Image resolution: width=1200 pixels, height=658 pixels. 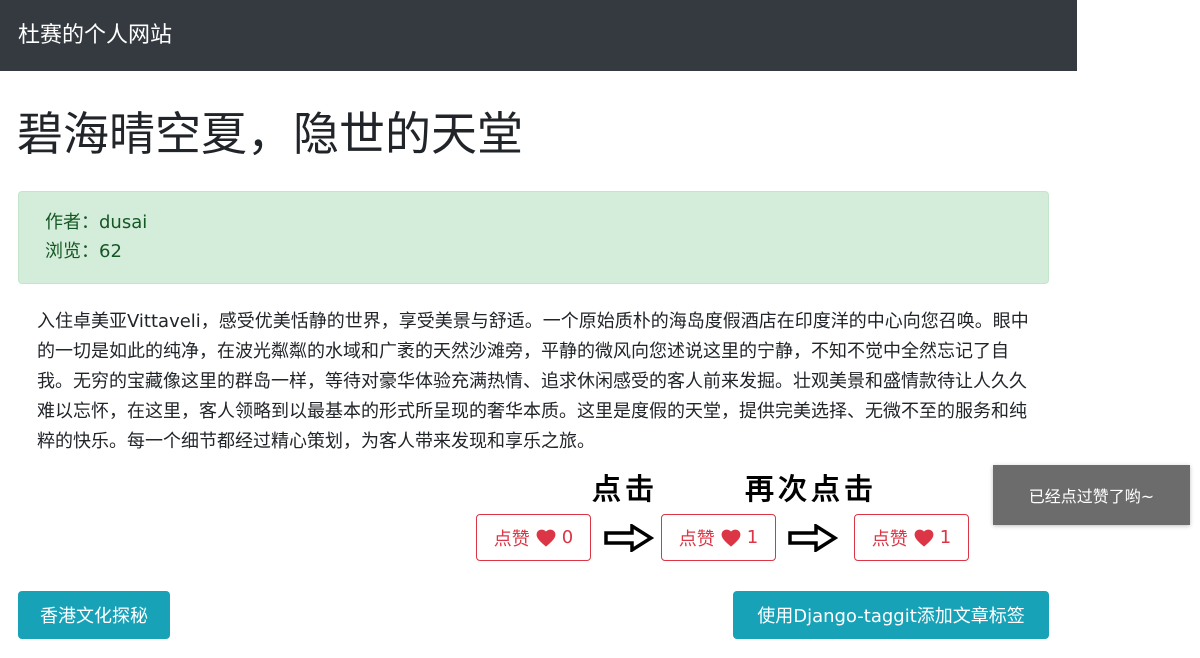 What do you see at coordinates (811, 489) in the screenshot?
I see `step-click-again-label: 再次点击` at bounding box center [811, 489].